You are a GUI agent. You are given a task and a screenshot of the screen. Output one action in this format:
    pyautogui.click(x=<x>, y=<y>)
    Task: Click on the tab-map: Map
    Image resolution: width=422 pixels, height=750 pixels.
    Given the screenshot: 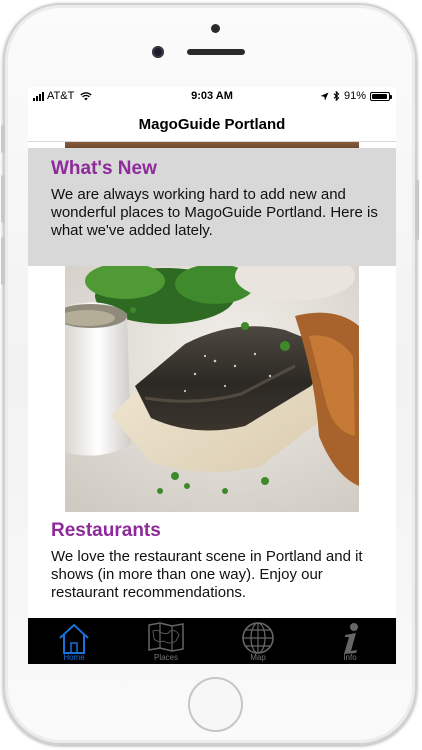 What is the action you would take?
    pyautogui.click(x=258, y=641)
    